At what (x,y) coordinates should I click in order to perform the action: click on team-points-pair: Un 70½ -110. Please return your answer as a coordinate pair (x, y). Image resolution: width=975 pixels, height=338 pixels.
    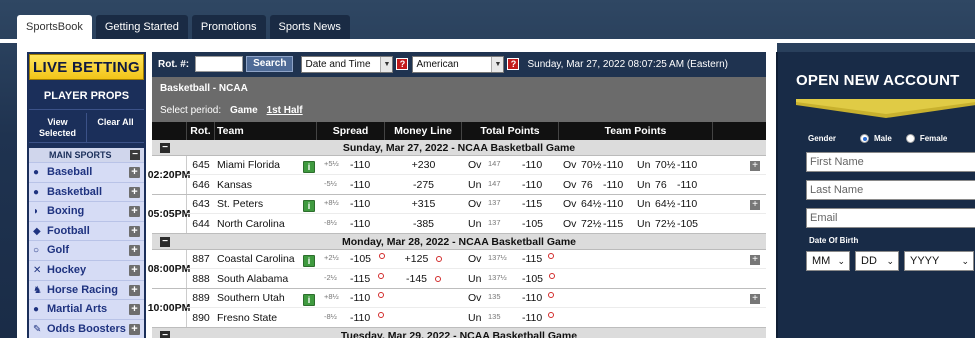
    Looking at the image, I should click on (672, 165).